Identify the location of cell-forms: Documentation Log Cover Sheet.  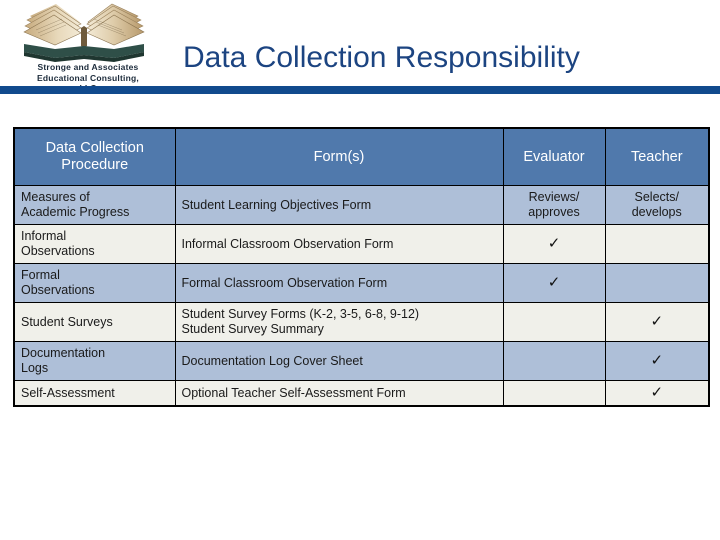
(339, 361).